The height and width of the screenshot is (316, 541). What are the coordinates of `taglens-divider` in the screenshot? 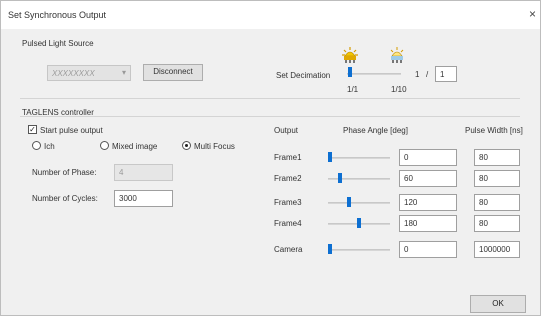 It's located at (270, 116).